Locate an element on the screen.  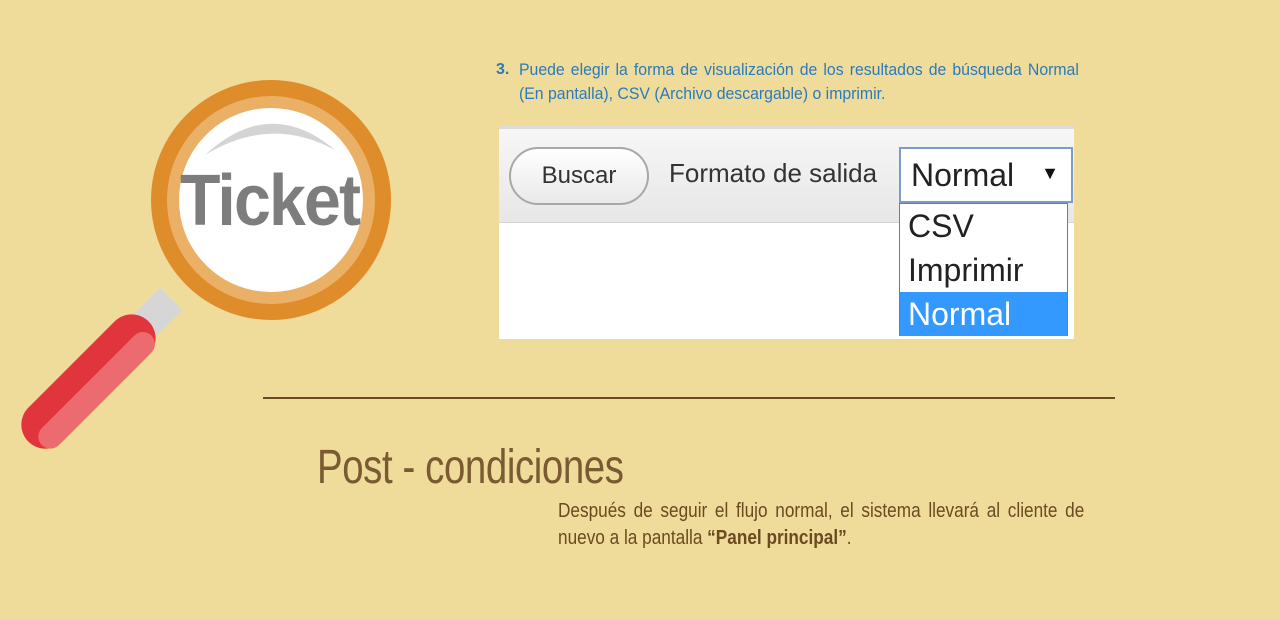
main-panel-reference: “Panel principal” is located at coordinates (777, 538).